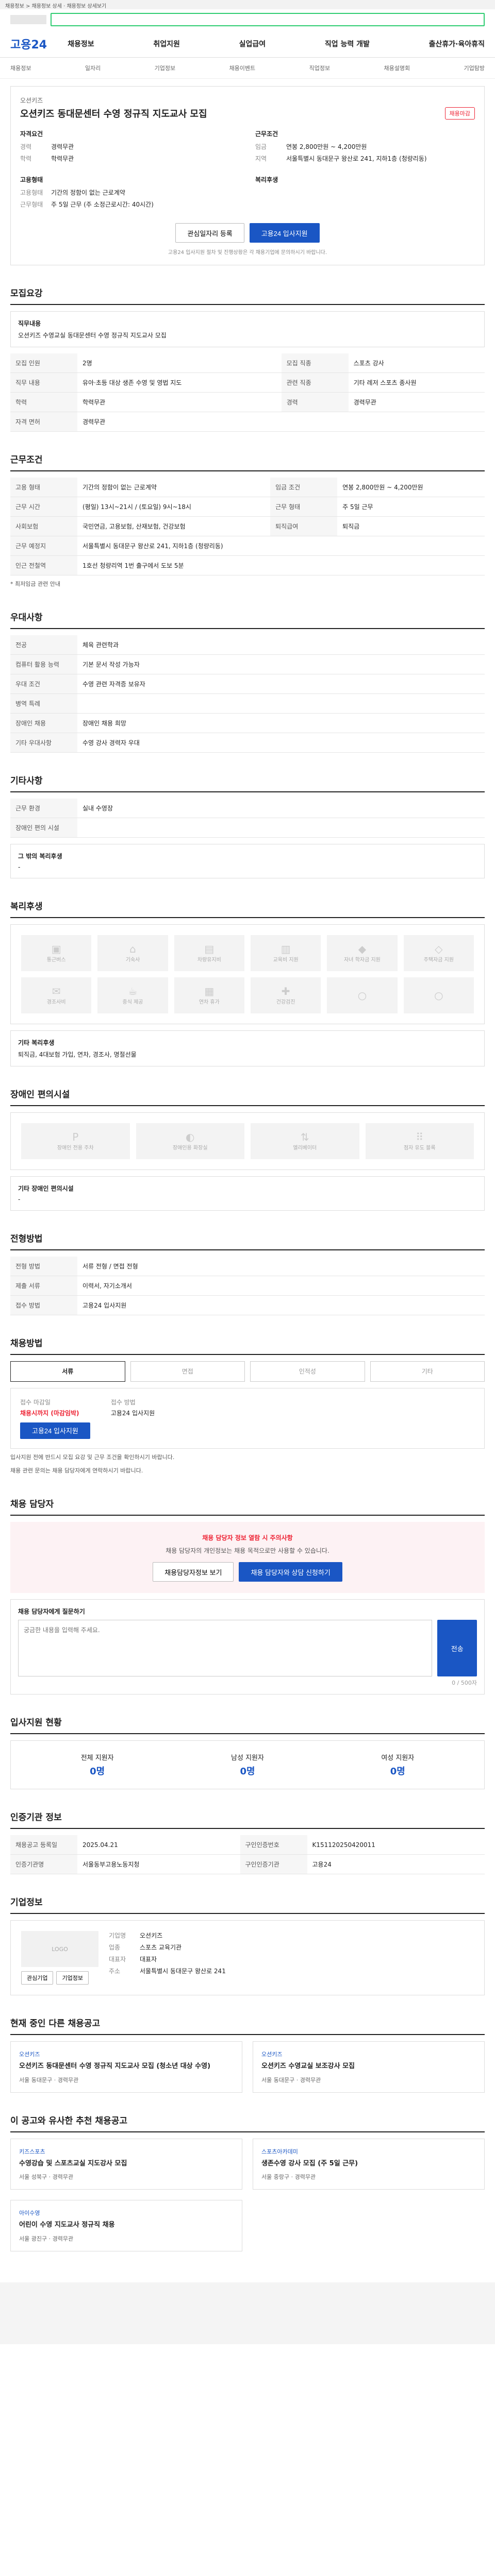  What do you see at coordinates (43, 1864) in the screenshot?
I see `row-key: 인증기관명` at bounding box center [43, 1864].